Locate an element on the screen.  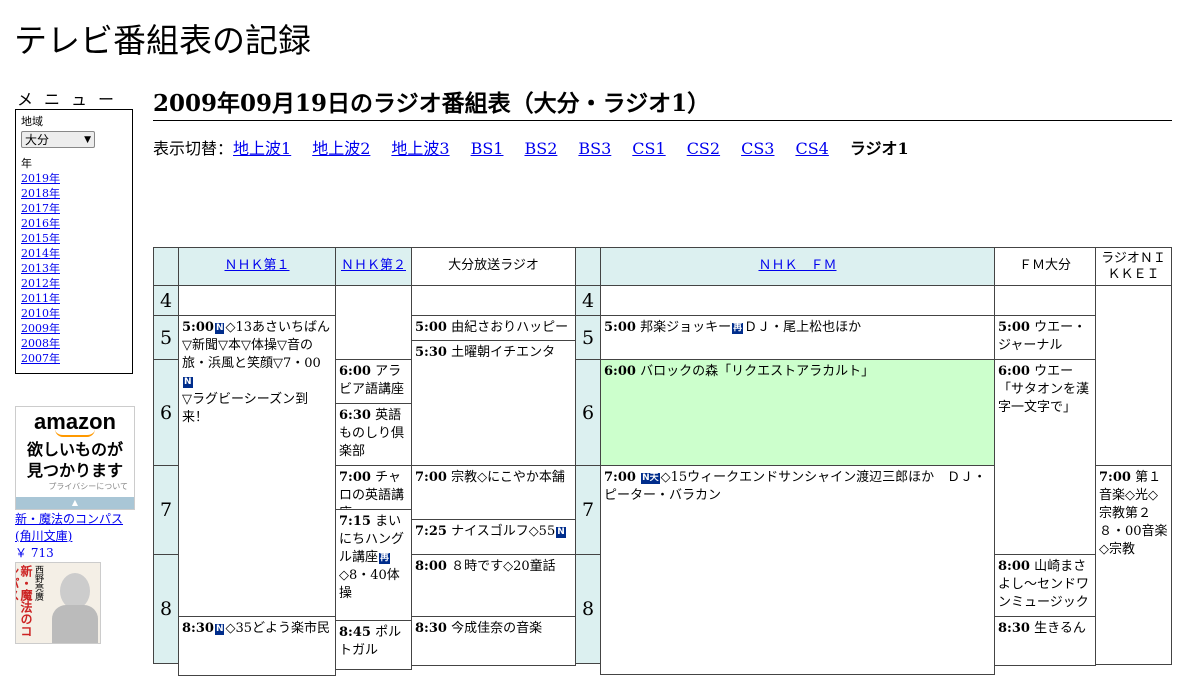
channel-header-nhkfm: ＮＨＫ ＦＭ is located at coordinates (797, 266).